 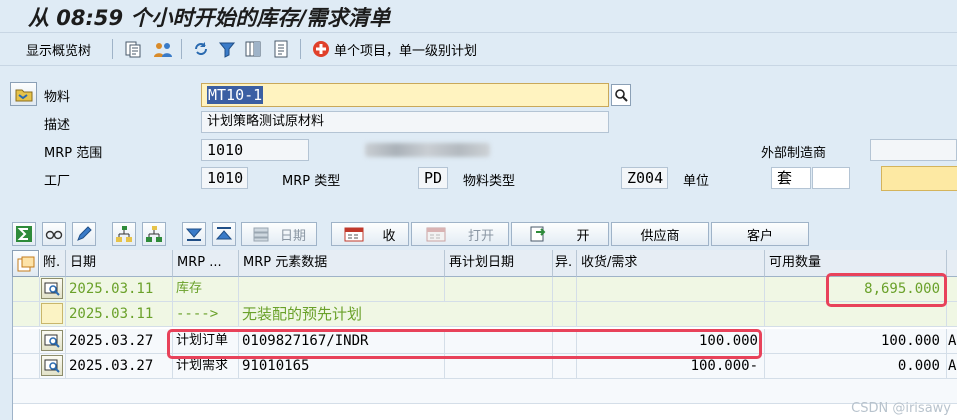 I want to click on material-input: MT10-1, so click(x=405, y=95).